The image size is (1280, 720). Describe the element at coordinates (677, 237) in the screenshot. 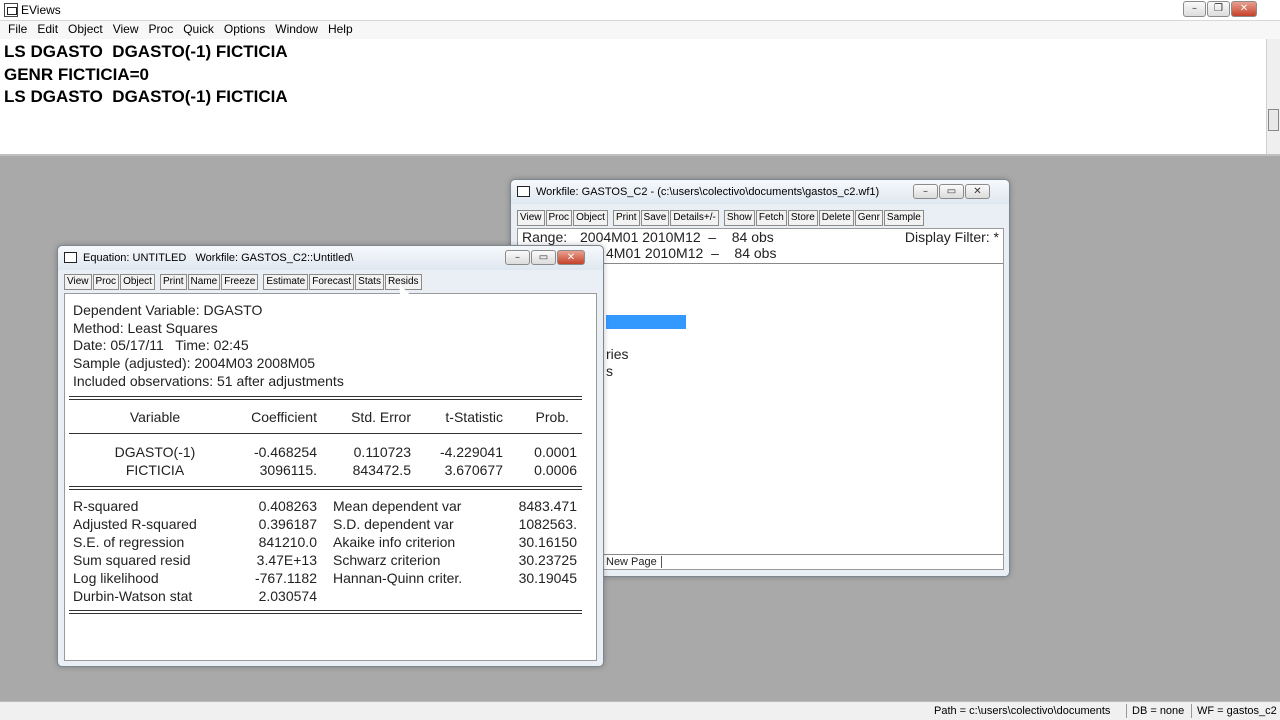

I see `range-value: 2004M01 2010M12 – 84 obs` at that location.